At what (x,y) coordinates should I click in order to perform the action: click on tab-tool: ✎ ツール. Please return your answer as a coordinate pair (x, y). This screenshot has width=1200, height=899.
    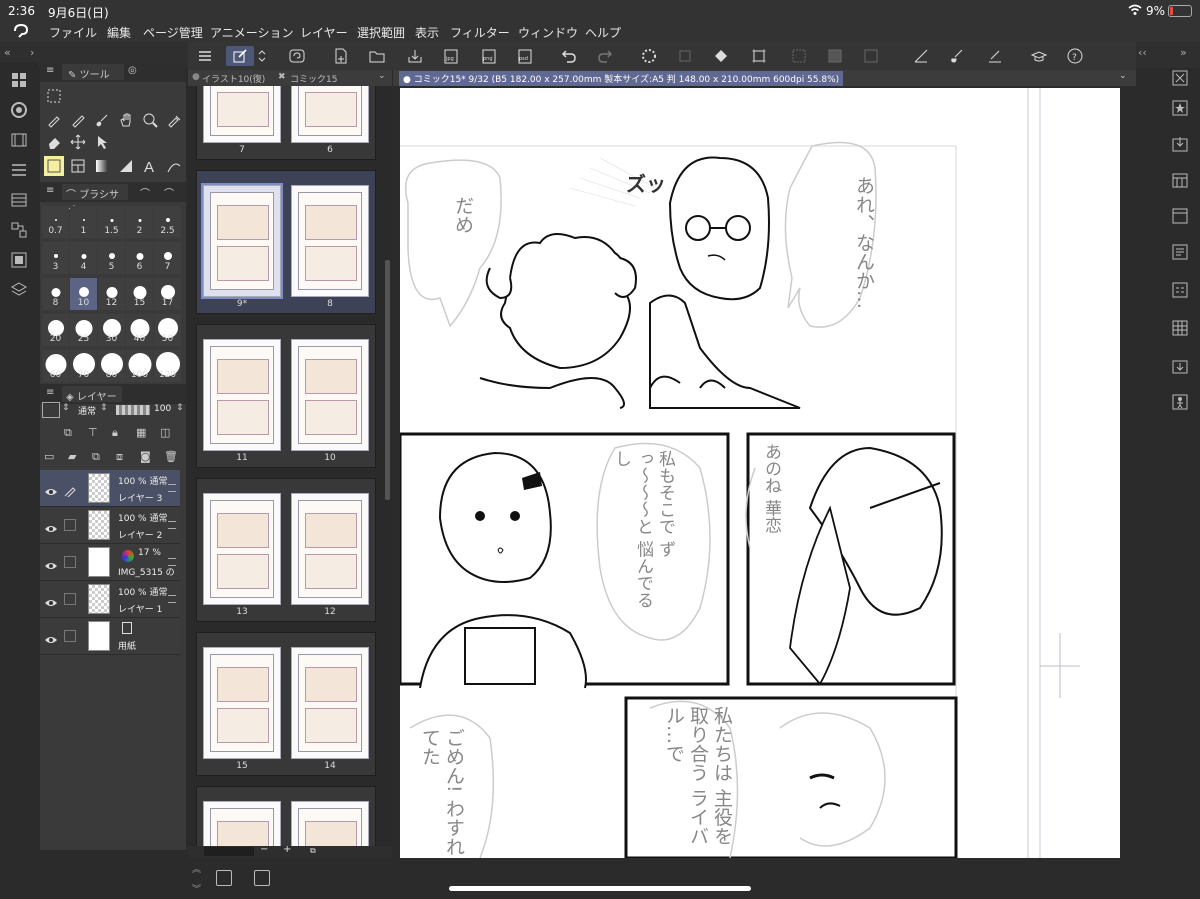
    Looking at the image, I should click on (93, 72).